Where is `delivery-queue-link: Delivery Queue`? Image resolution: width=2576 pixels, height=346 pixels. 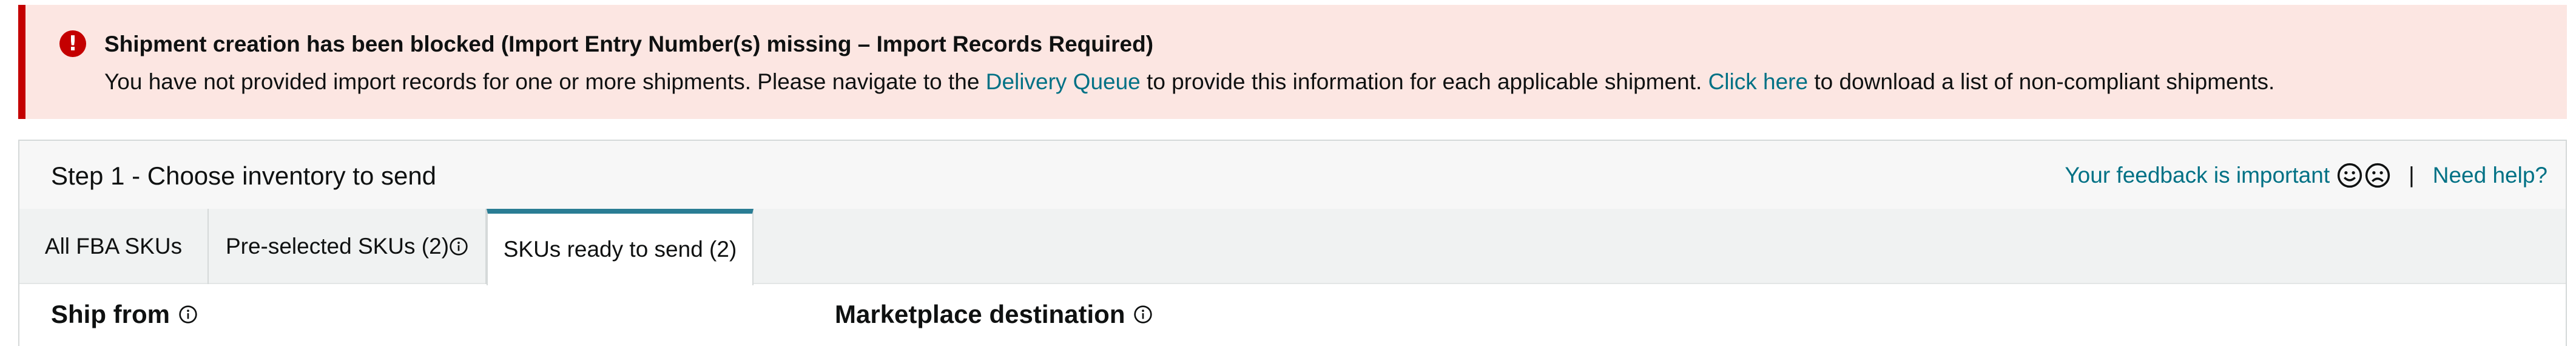 delivery-queue-link: Delivery Queue is located at coordinates (1063, 81).